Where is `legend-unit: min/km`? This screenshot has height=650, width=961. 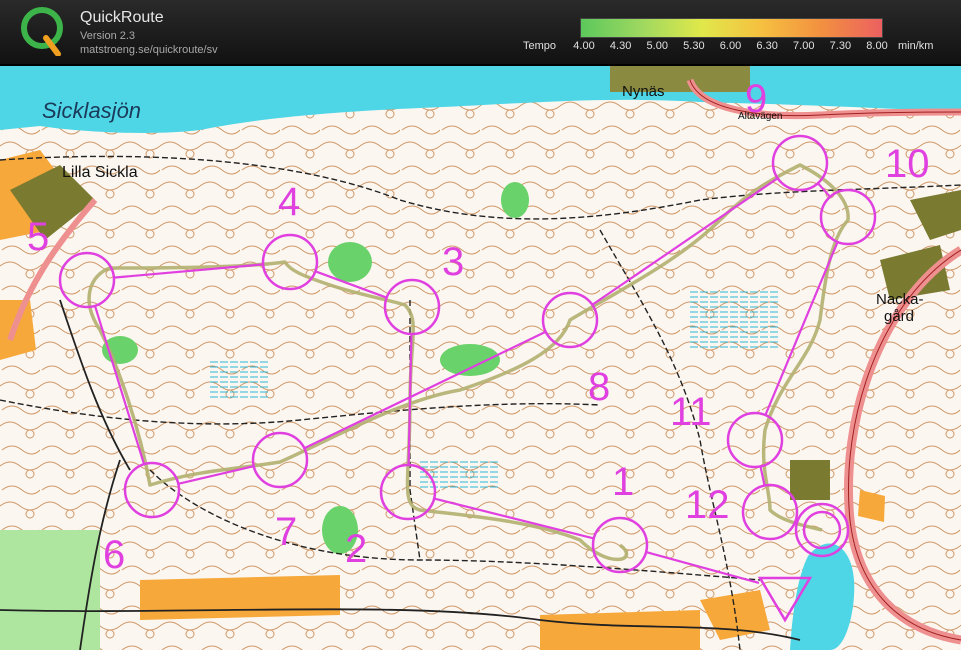 legend-unit: min/km is located at coordinates (916, 46).